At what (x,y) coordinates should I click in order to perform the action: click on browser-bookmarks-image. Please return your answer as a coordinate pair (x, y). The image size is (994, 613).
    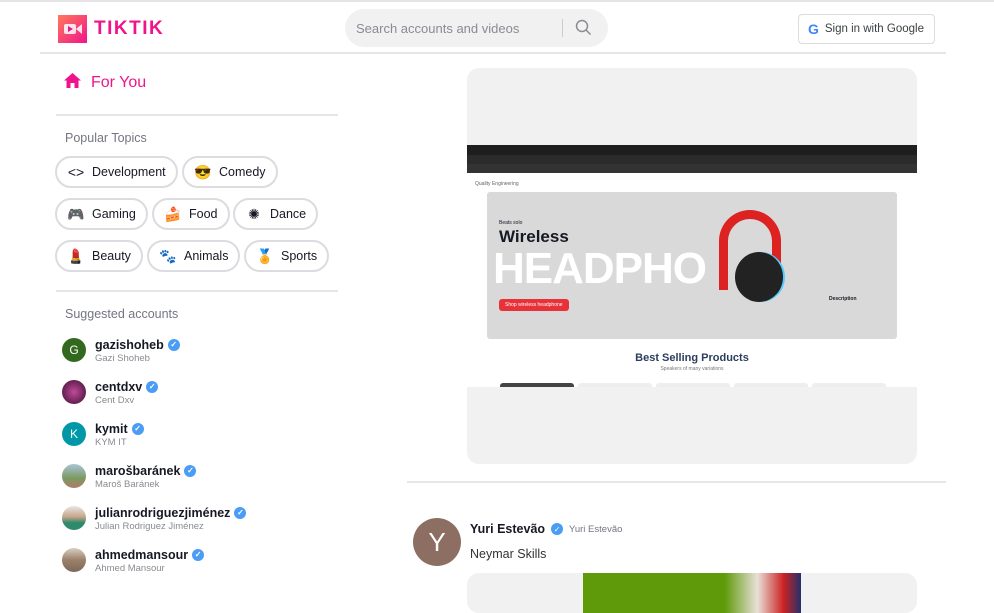
    Looking at the image, I should click on (692, 168).